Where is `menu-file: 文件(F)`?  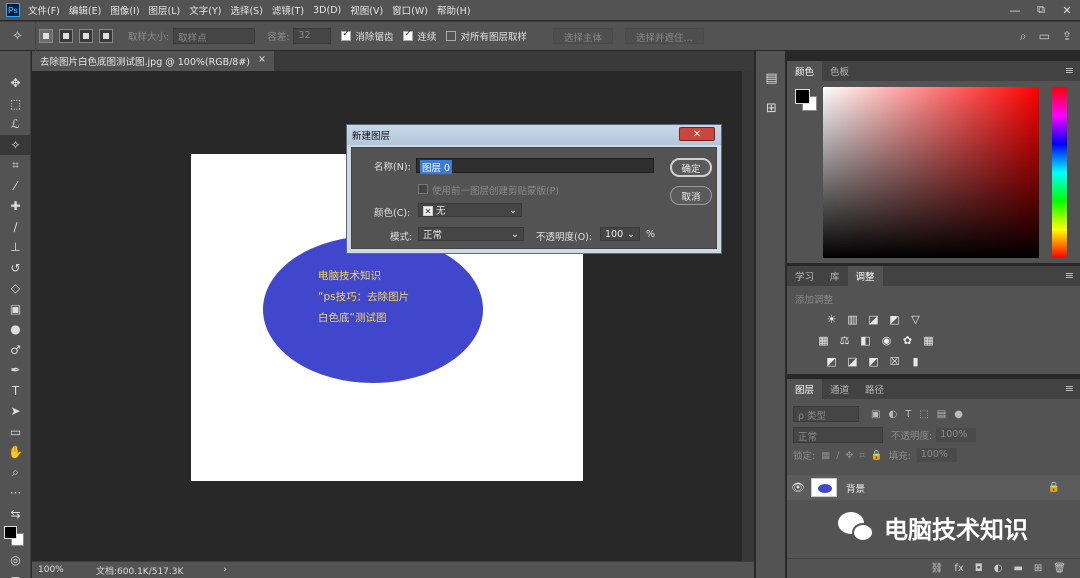 menu-file: 文件(F) is located at coordinates (44, 10).